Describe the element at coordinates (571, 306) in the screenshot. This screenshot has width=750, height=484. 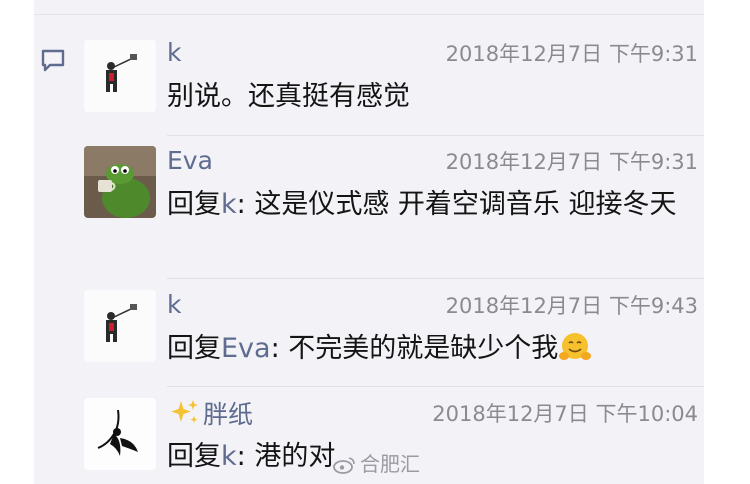
I see `comment-timestamp: 2018年12月7日 下午9:43` at that location.